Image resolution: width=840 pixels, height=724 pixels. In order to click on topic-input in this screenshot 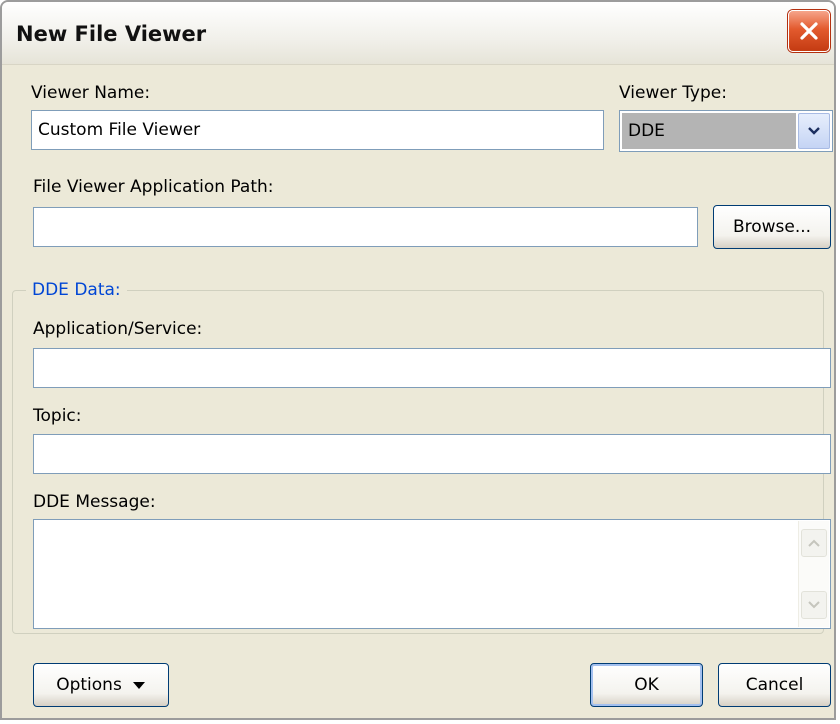, I will do `click(432, 454)`.